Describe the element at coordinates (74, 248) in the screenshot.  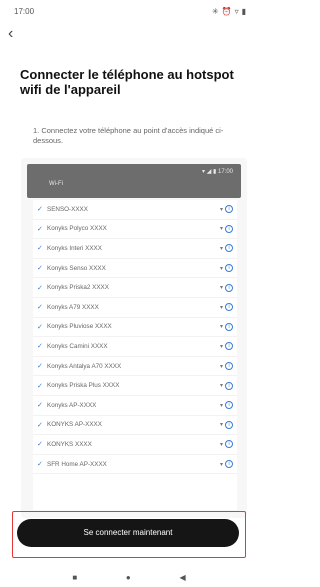
I see `wifi-network-name: Konyks Interi XXXX` at that location.